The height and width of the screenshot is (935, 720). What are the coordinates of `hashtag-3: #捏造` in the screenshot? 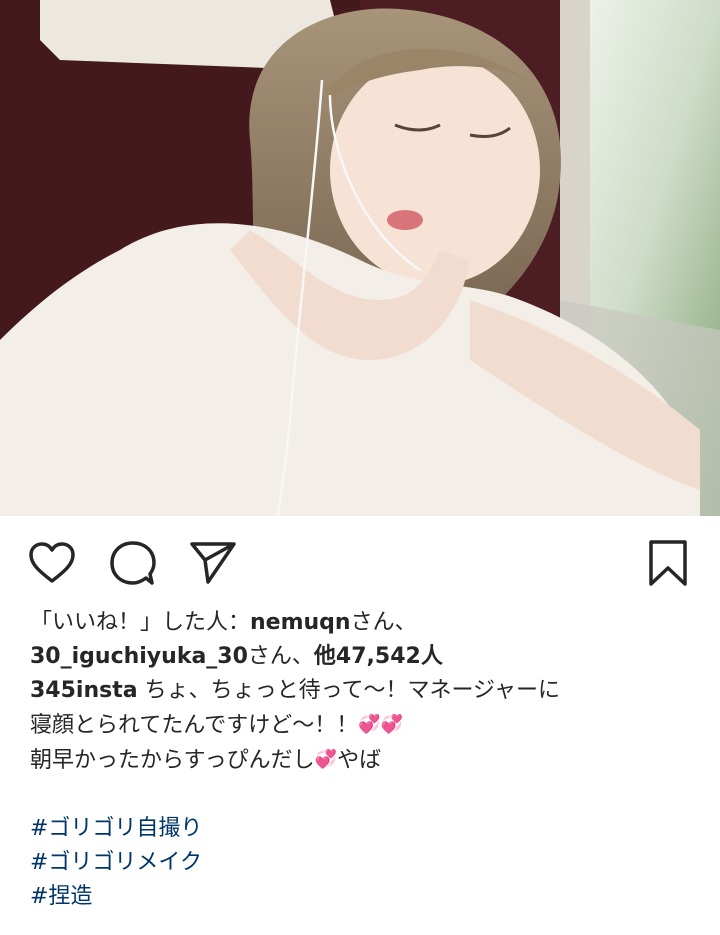 It's located at (365, 897).